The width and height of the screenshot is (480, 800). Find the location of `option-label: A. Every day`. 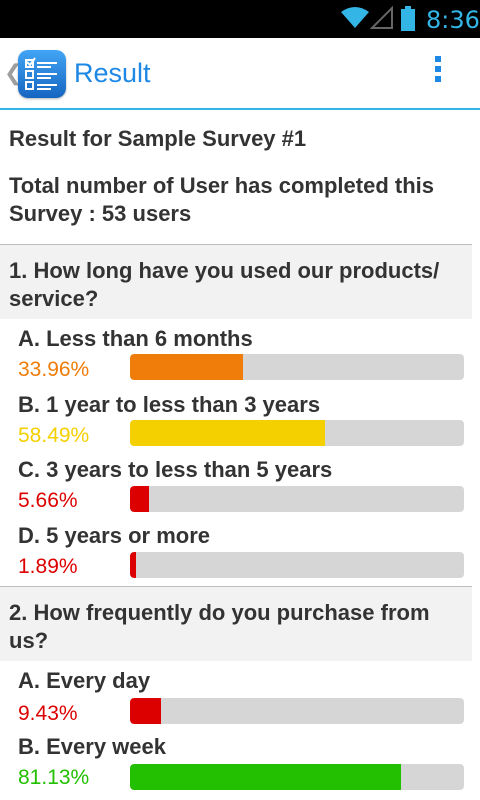

option-label: A. Every day is located at coordinates (84, 680).